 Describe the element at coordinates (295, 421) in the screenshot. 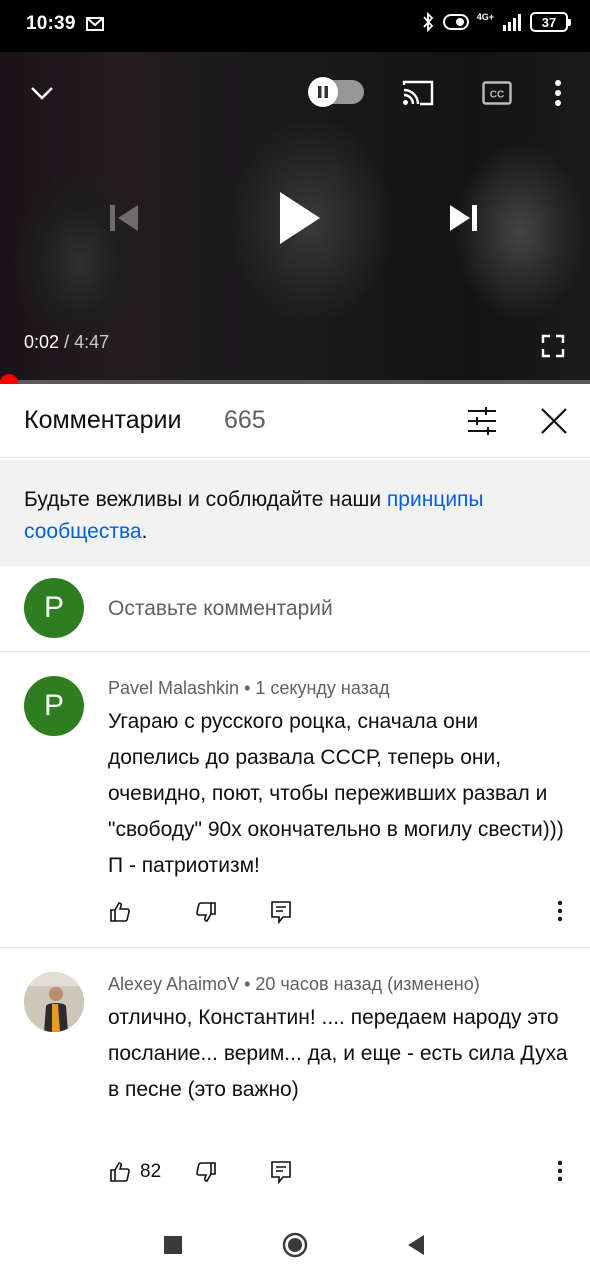

I see `comments-header: Комментарии 665` at that location.